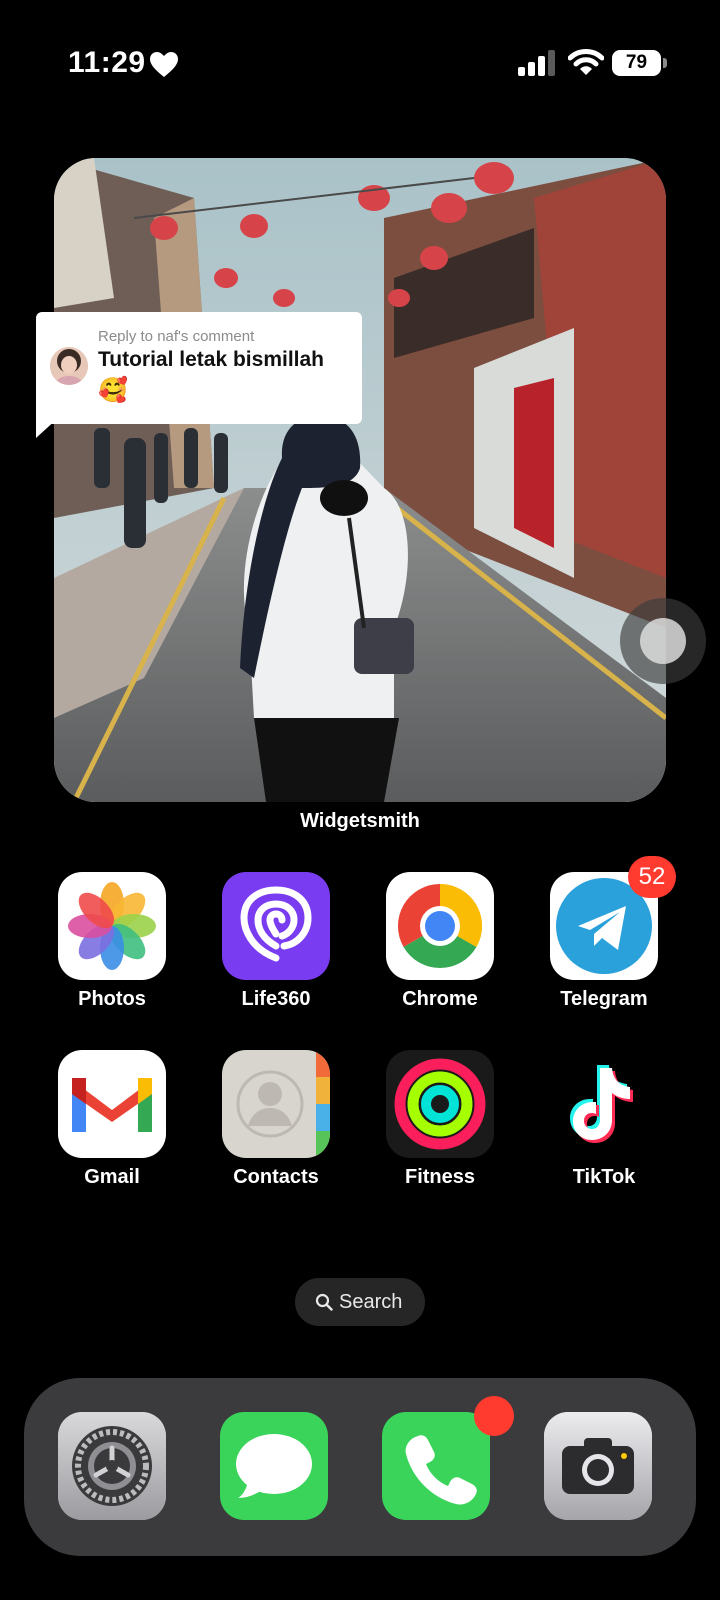 The height and width of the screenshot is (1600, 720). I want to click on app-gmail: Gmail, so click(112, 1125).